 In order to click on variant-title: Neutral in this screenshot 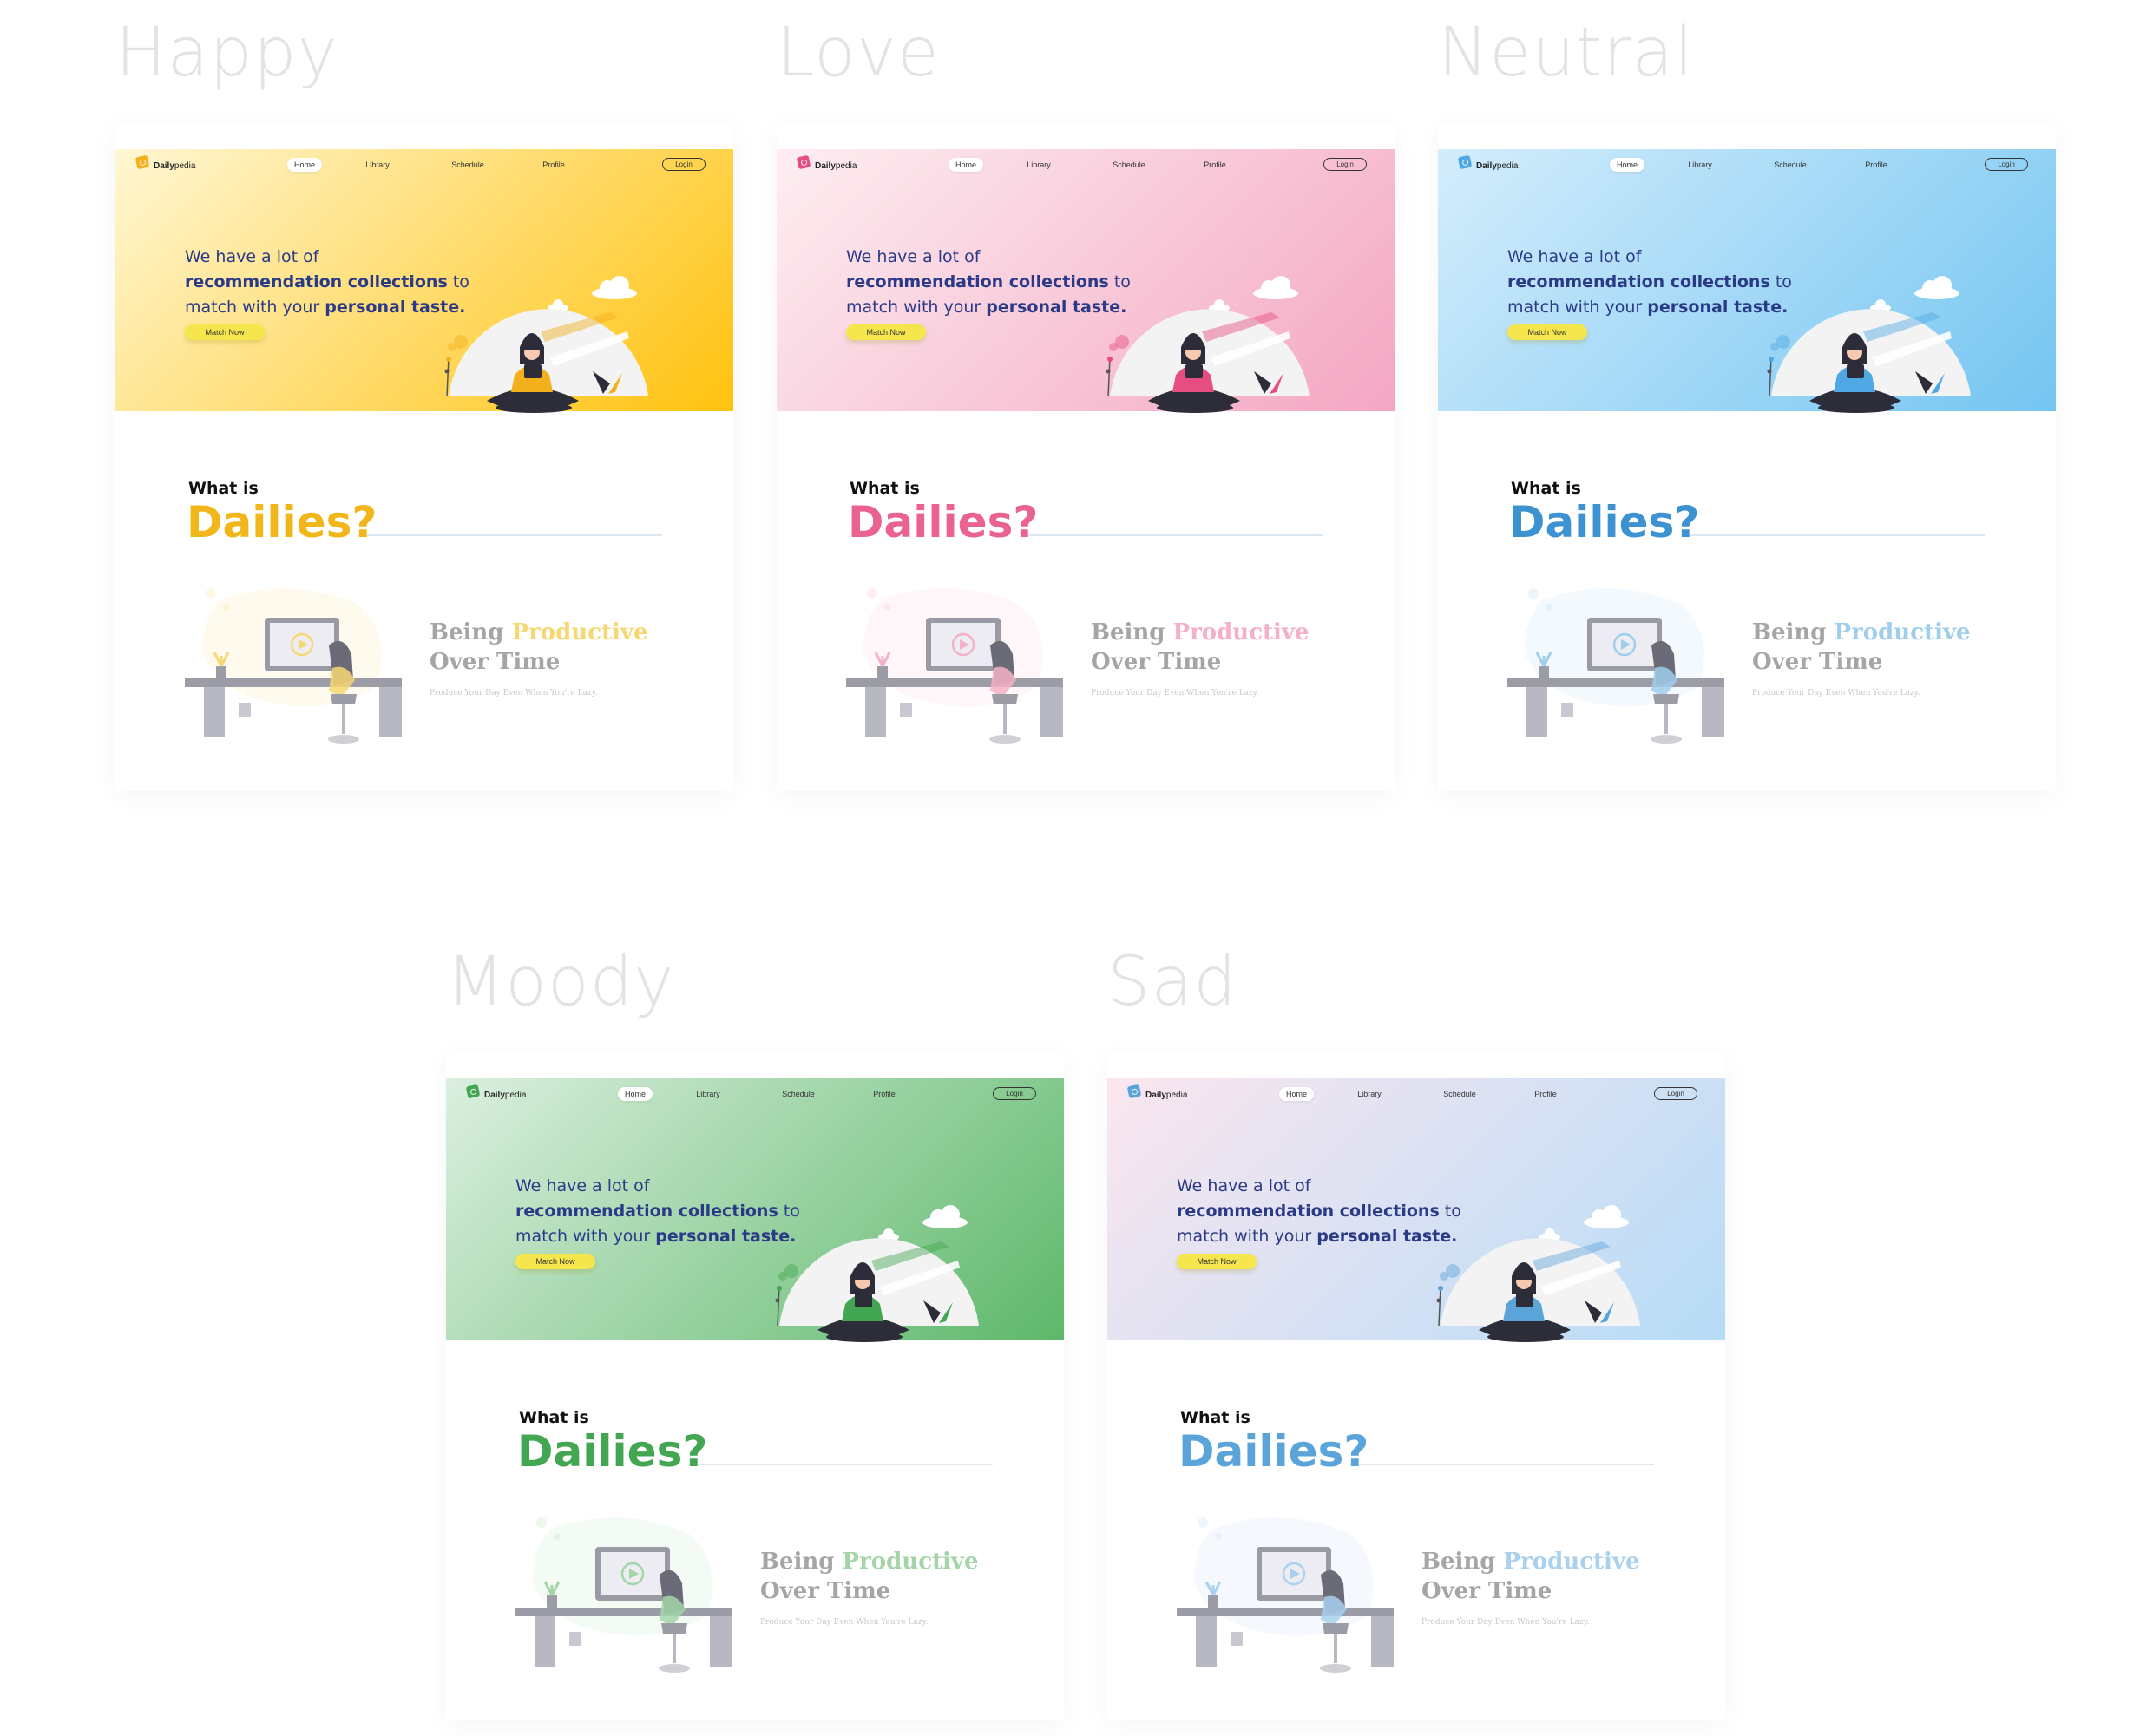, I will do `click(1566, 53)`.